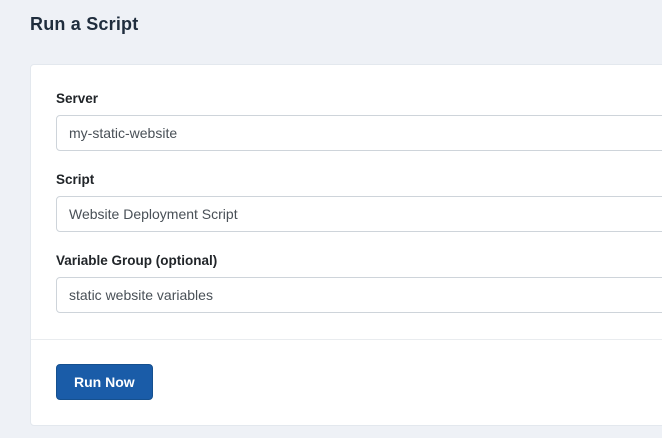 The height and width of the screenshot is (438, 662). I want to click on script-input, so click(359, 214).